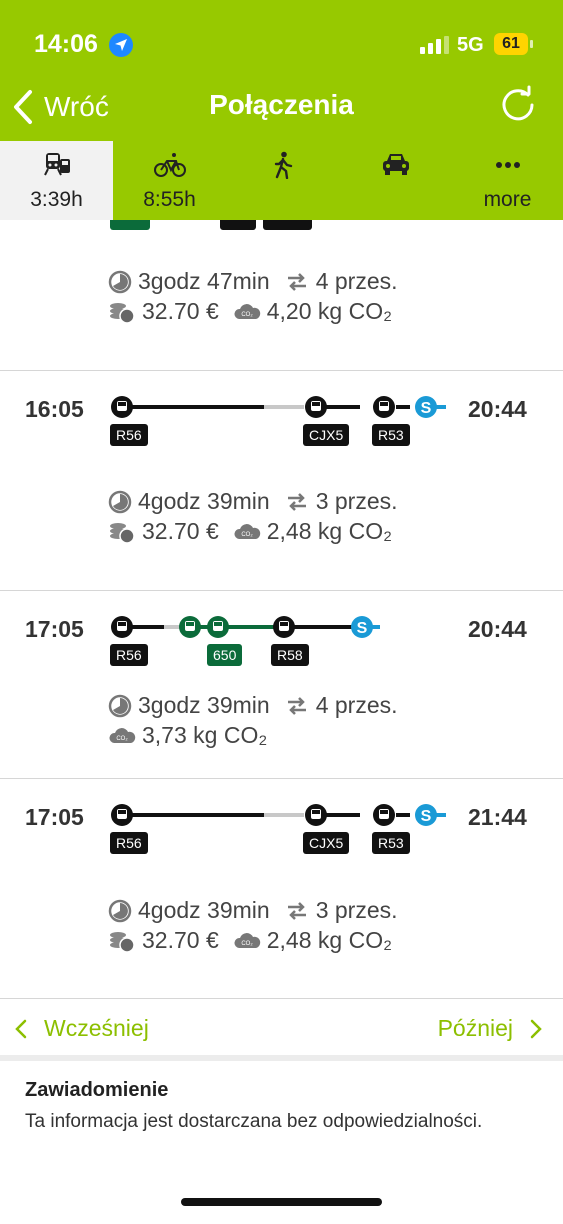 Image resolution: width=563 pixels, height=1224 pixels. Describe the element at coordinates (281, 1027) in the screenshot. I see `pagination-bar: Wcześniej Później` at that location.